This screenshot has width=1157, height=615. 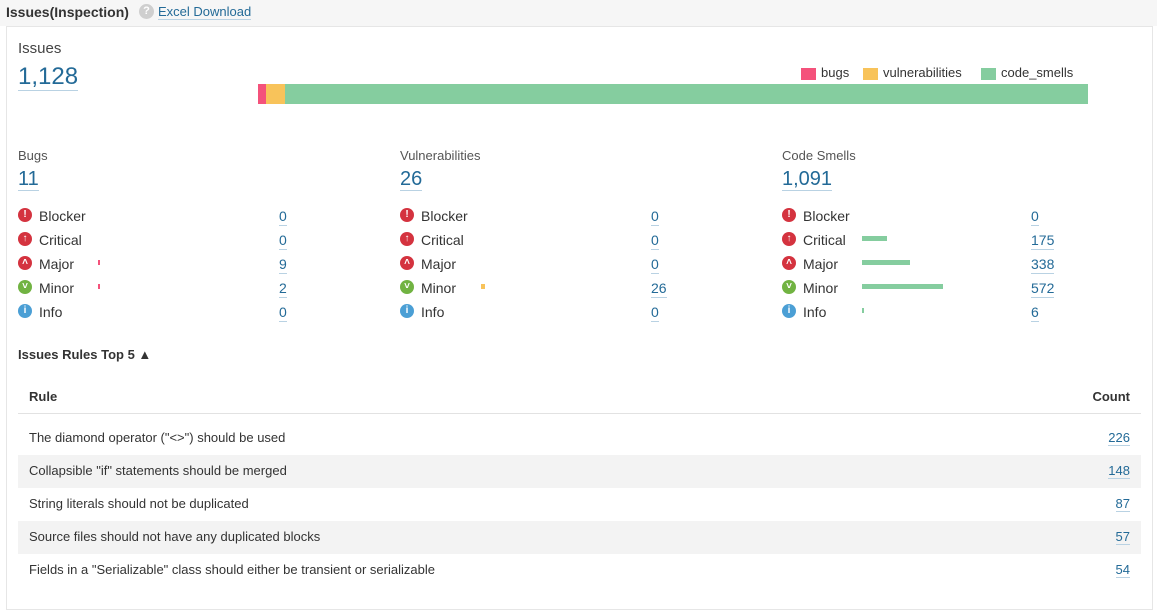 I want to click on legend-bugs-swatch, so click(x=808, y=74).